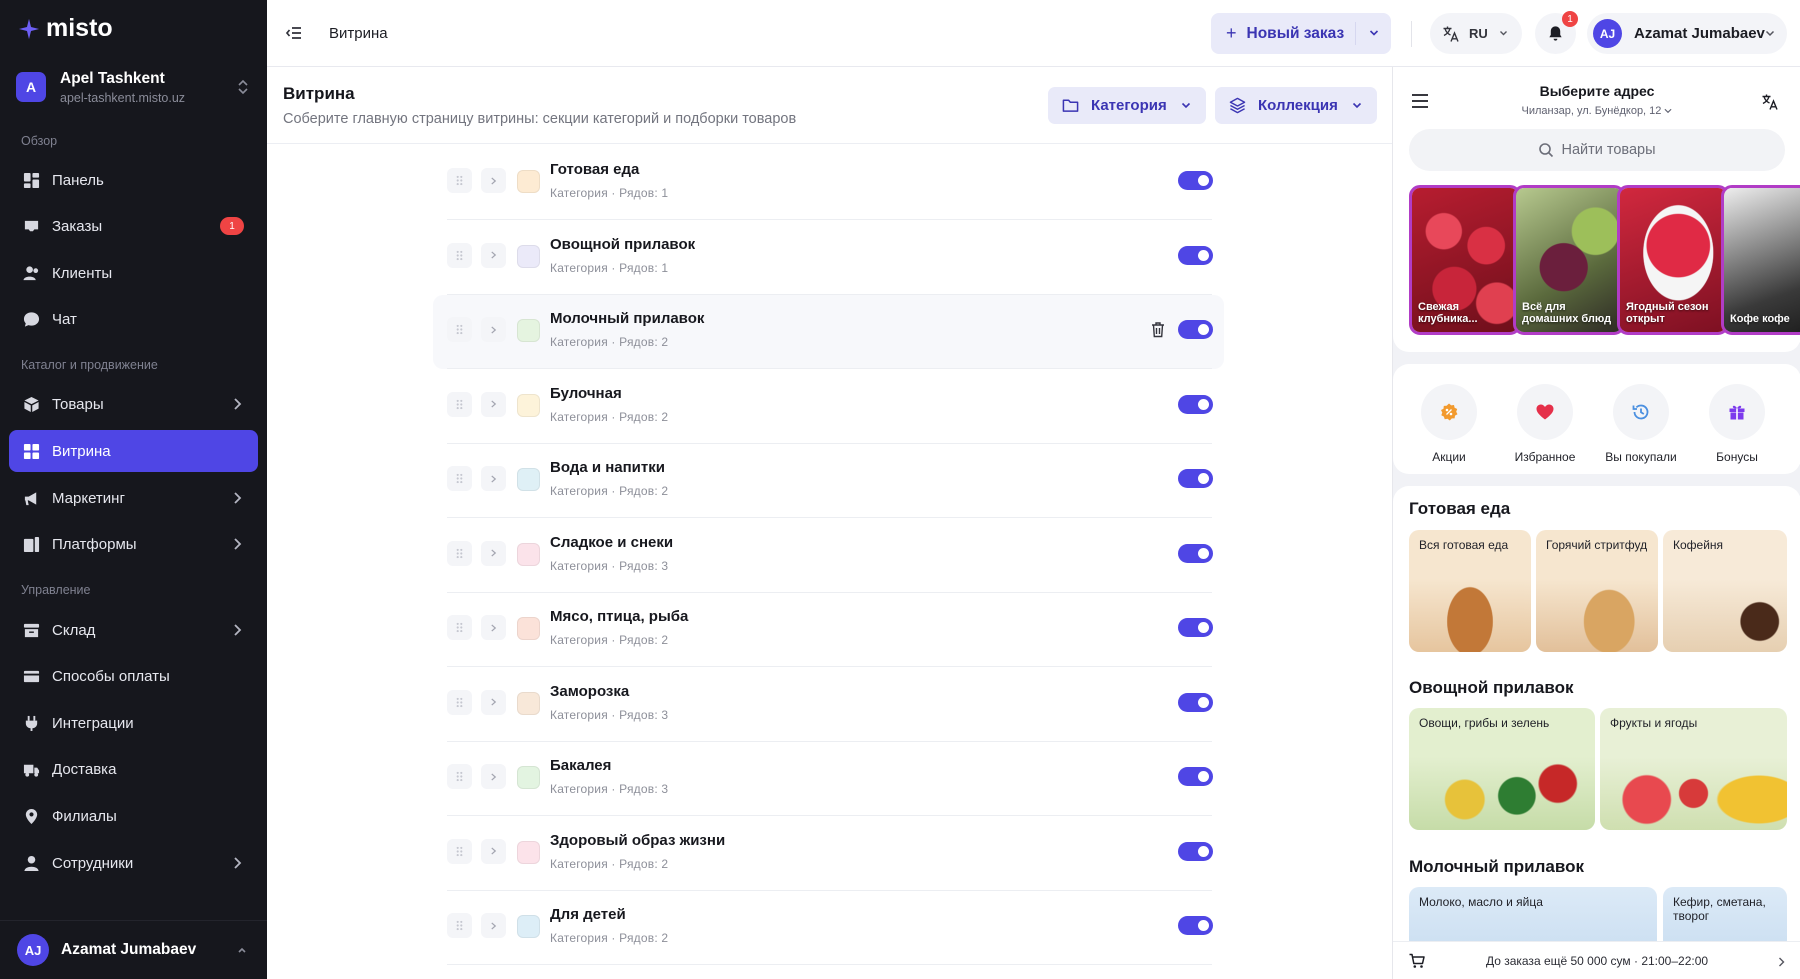 This screenshot has height=979, width=1800. I want to click on story-card: Всё для домашних блюд, so click(1569, 260).